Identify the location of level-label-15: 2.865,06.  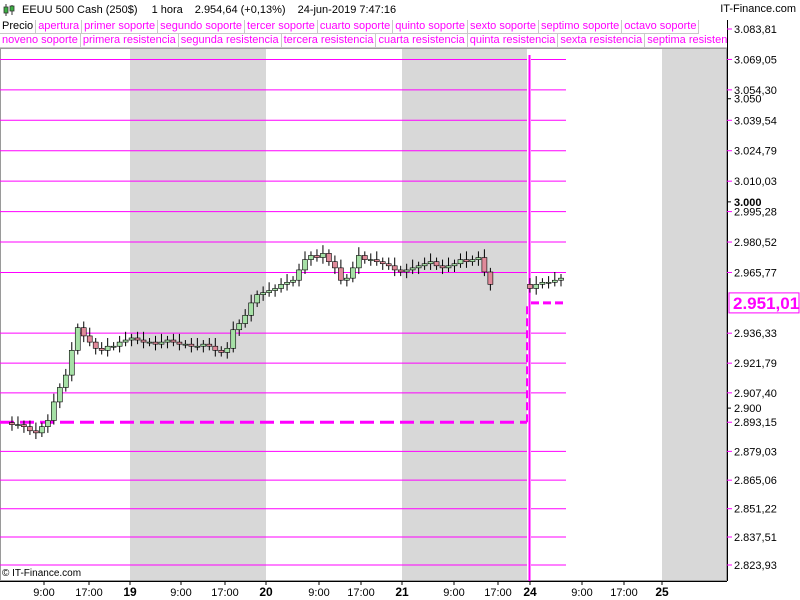
(755, 481).